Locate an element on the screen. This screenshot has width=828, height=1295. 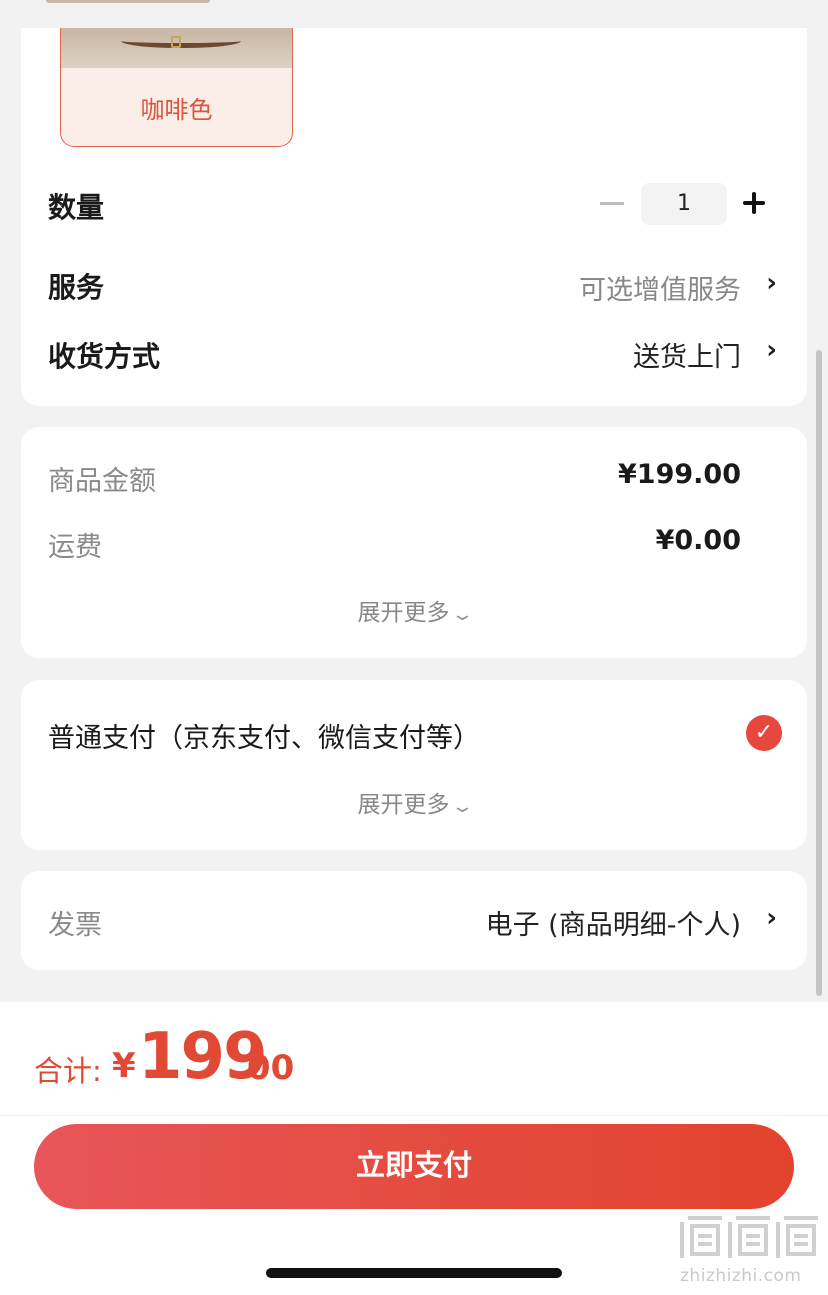
total-currency: ¥ is located at coordinates (124, 1066).